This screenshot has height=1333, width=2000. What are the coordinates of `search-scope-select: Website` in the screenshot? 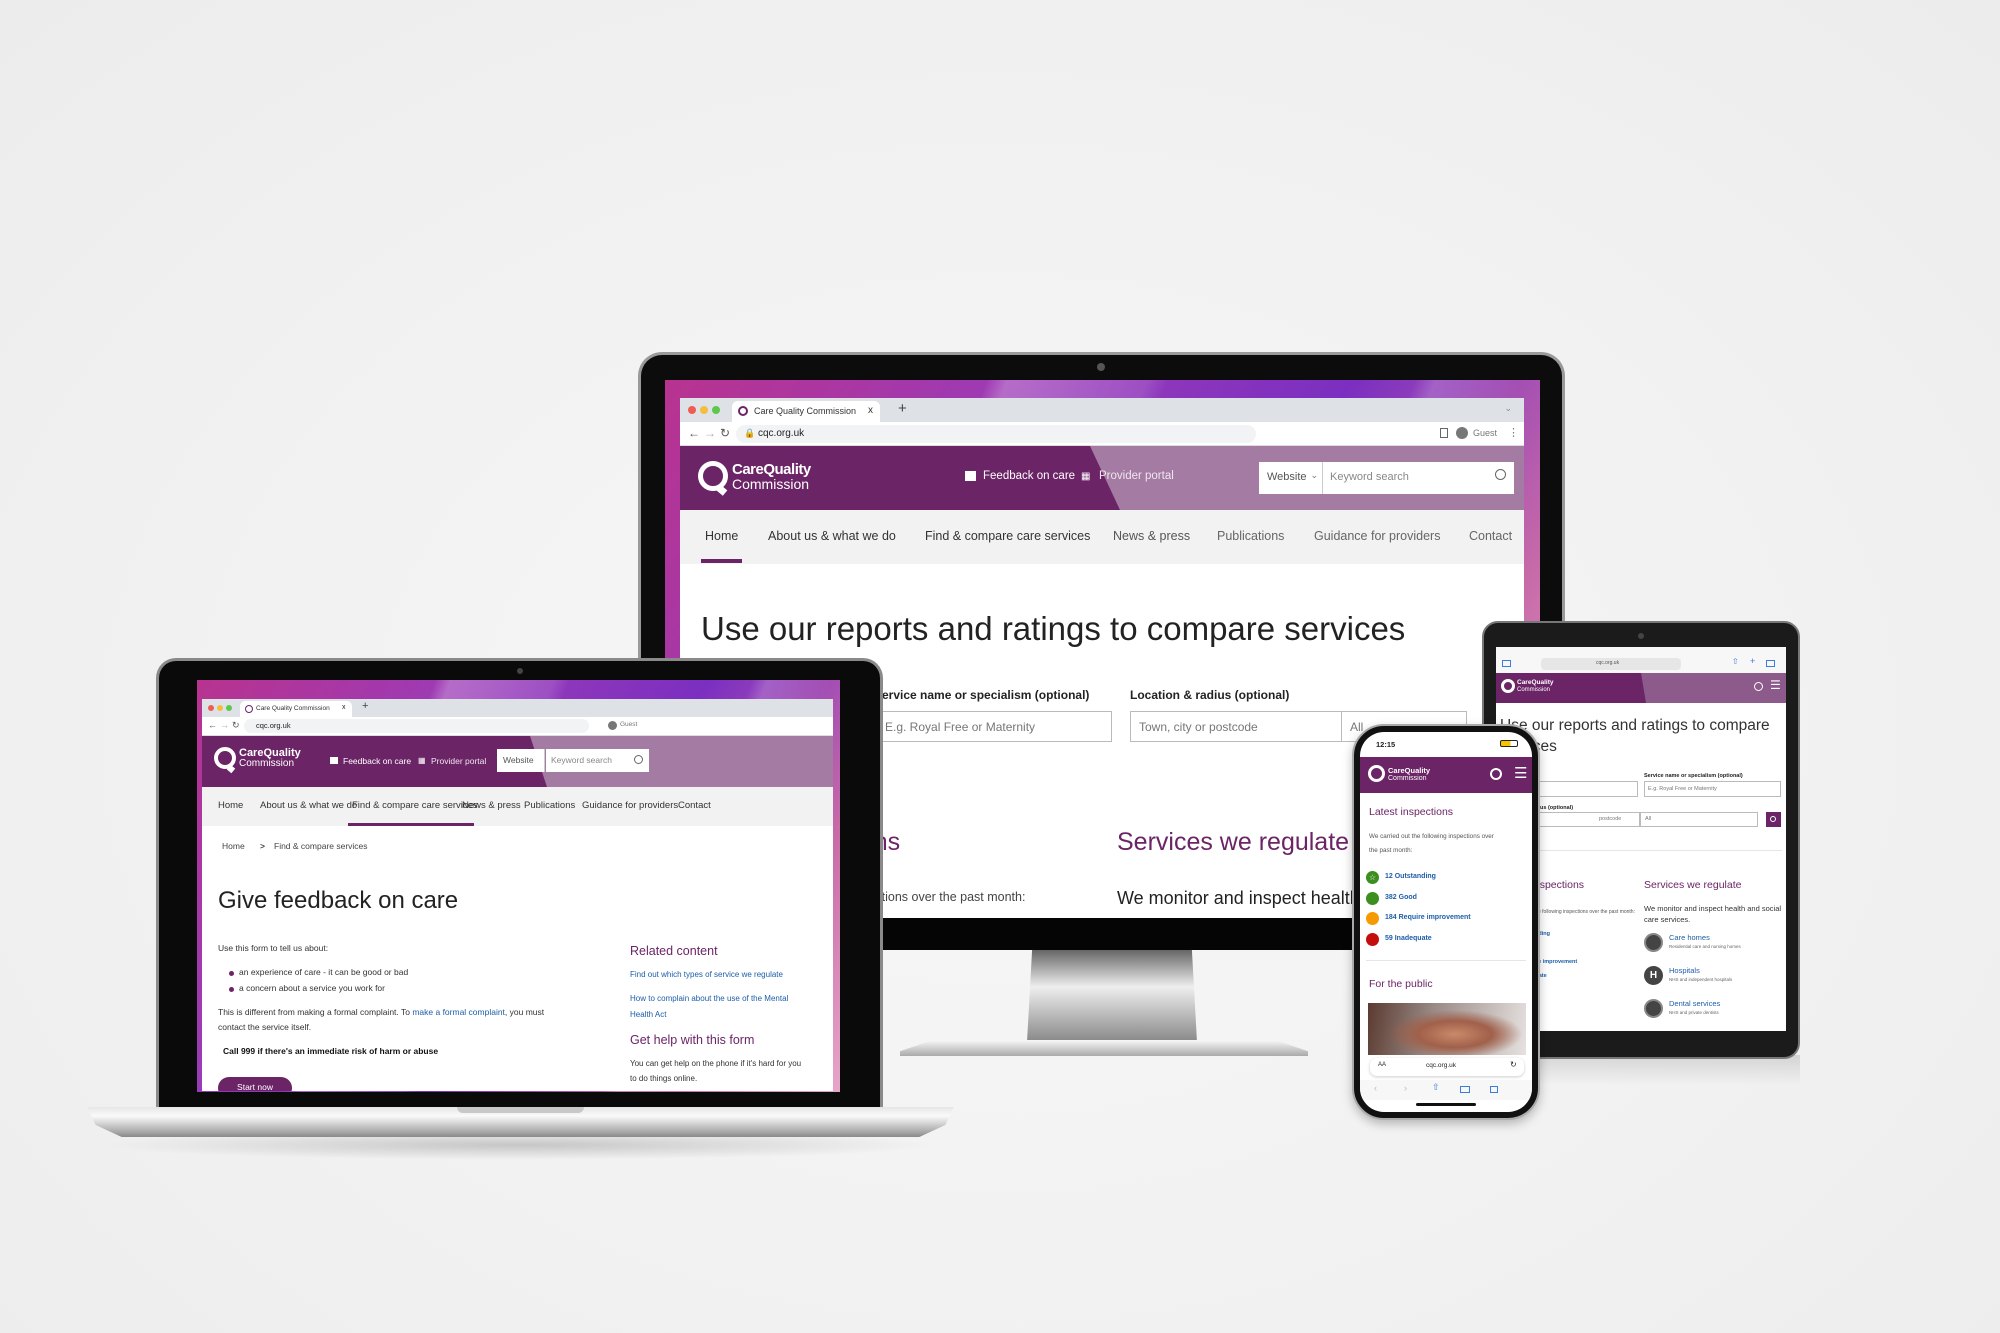 It's located at (521, 760).